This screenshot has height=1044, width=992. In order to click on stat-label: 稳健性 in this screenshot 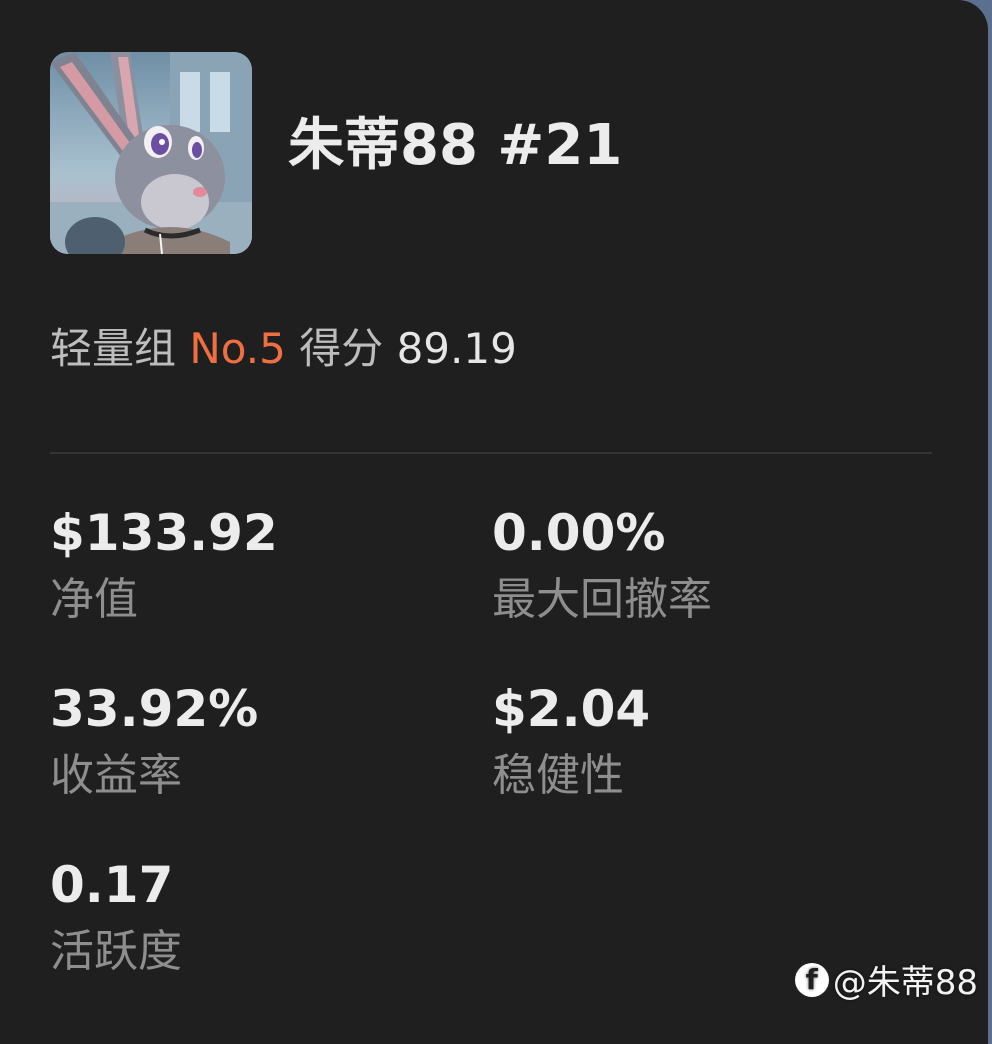, I will do `click(558, 775)`.